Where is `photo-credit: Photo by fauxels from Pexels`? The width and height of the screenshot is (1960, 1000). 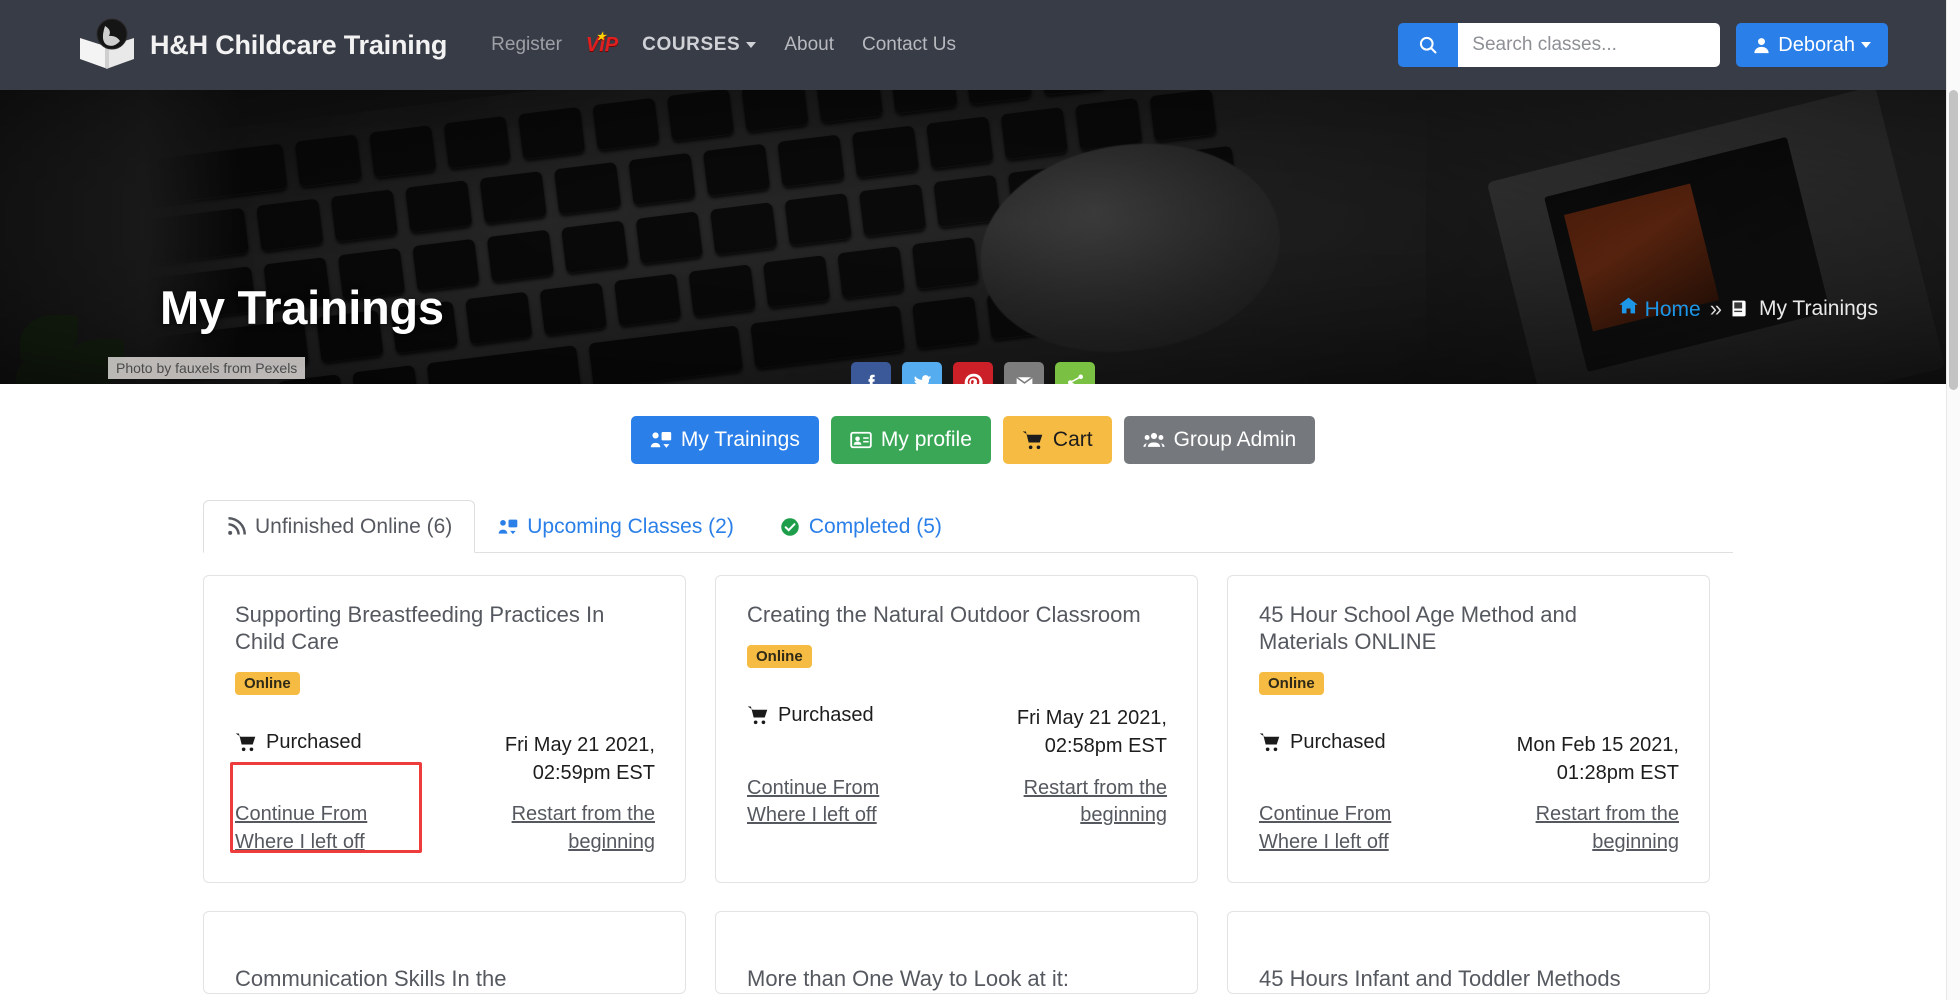 photo-credit: Photo by fauxels from Pexels is located at coordinates (207, 368).